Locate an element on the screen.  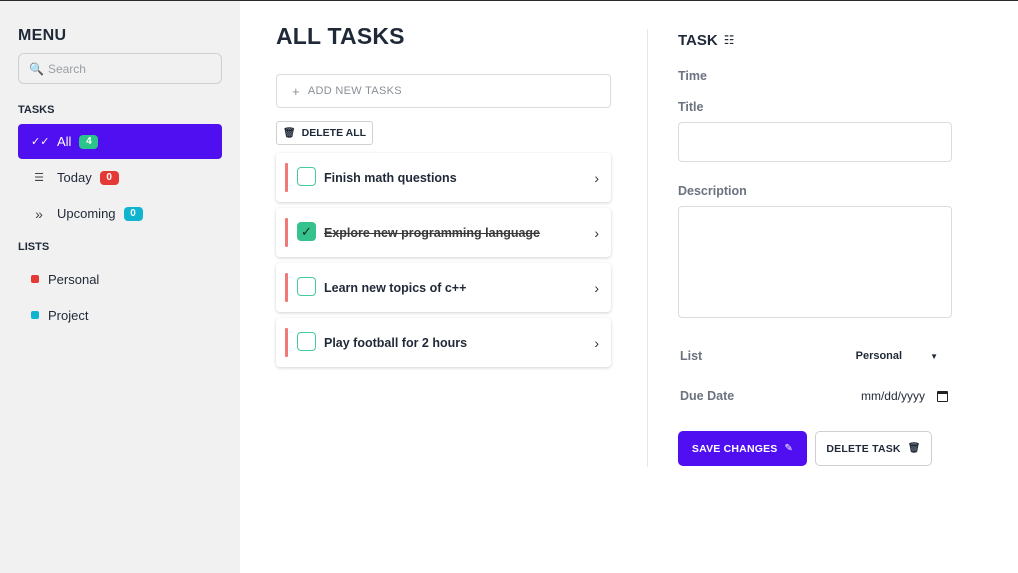
task-details-icon: ☷ is located at coordinates (729, 40).